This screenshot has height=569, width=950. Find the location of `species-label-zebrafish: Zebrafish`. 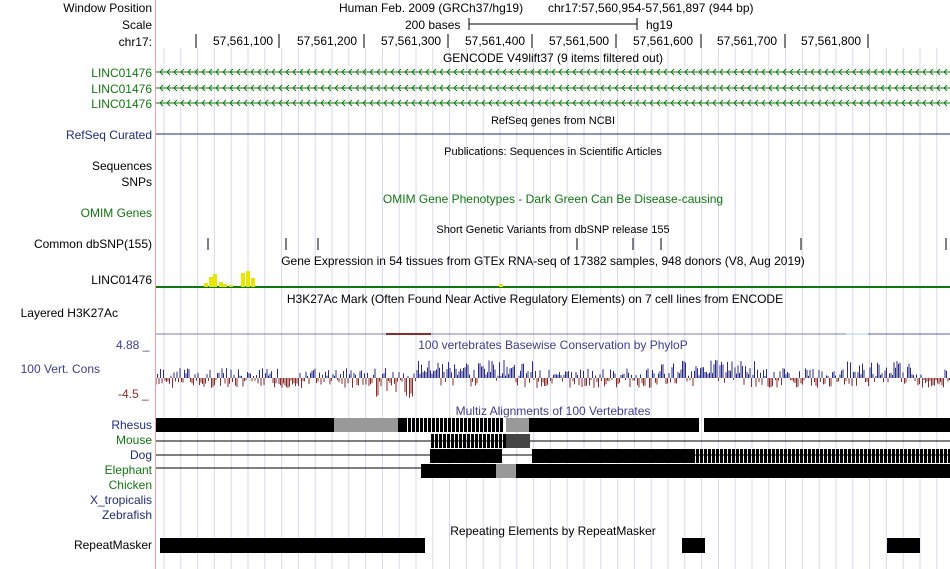

species-label-zebrafish: Zebrafish is located at coordinates (127, 515).